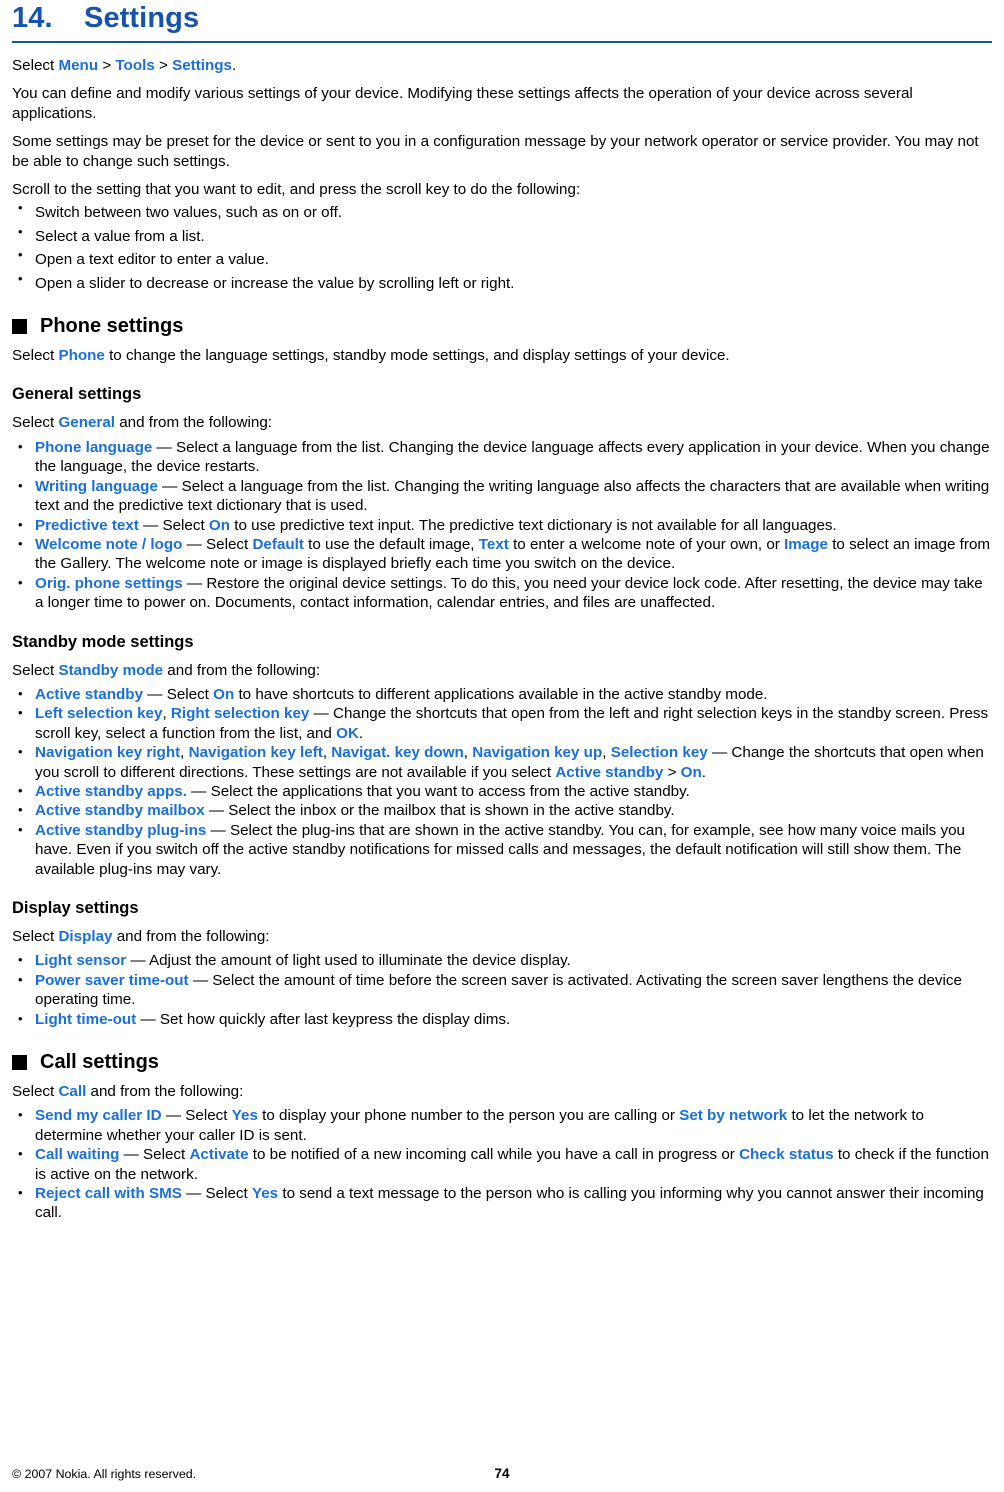  I want to click on setting-term-active-standby-apps: Active standby apps., so click(111, 791).